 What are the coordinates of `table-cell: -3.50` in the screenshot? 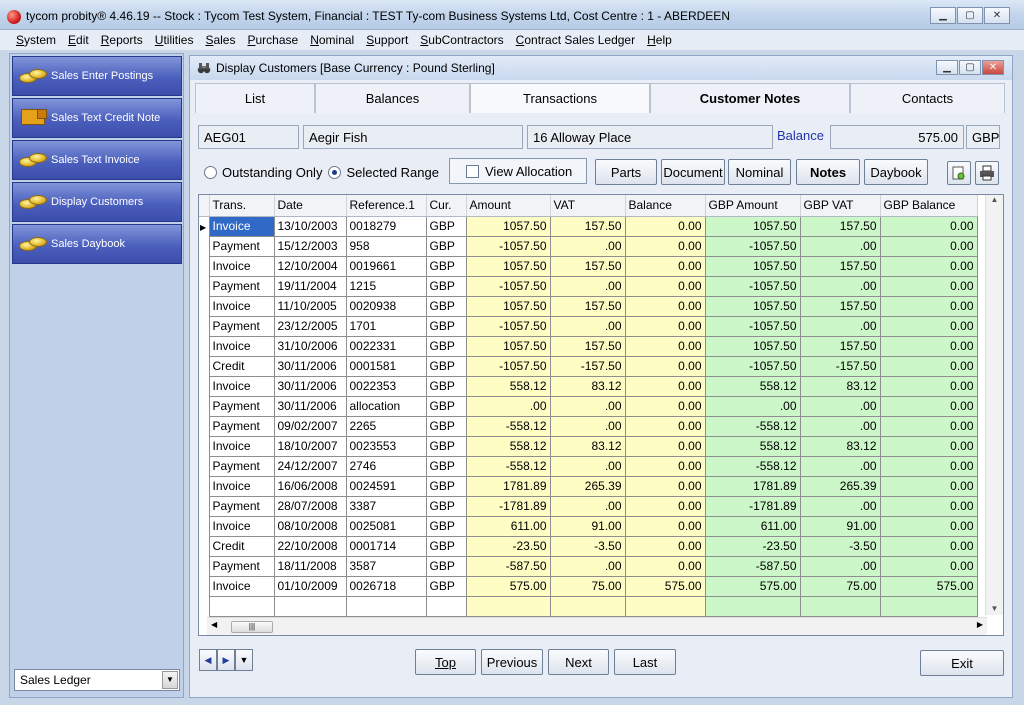 It's located at (840, 546).